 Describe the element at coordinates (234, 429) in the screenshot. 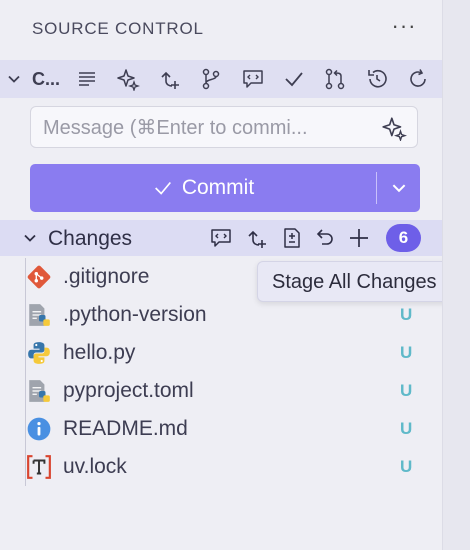

I see `list-item: README.md U` at that location.